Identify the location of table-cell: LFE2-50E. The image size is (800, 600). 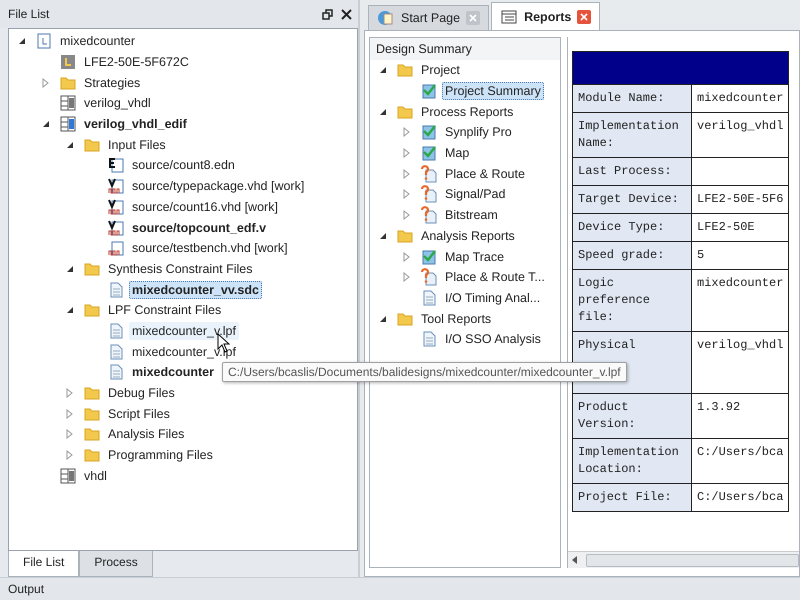
(740, 228).